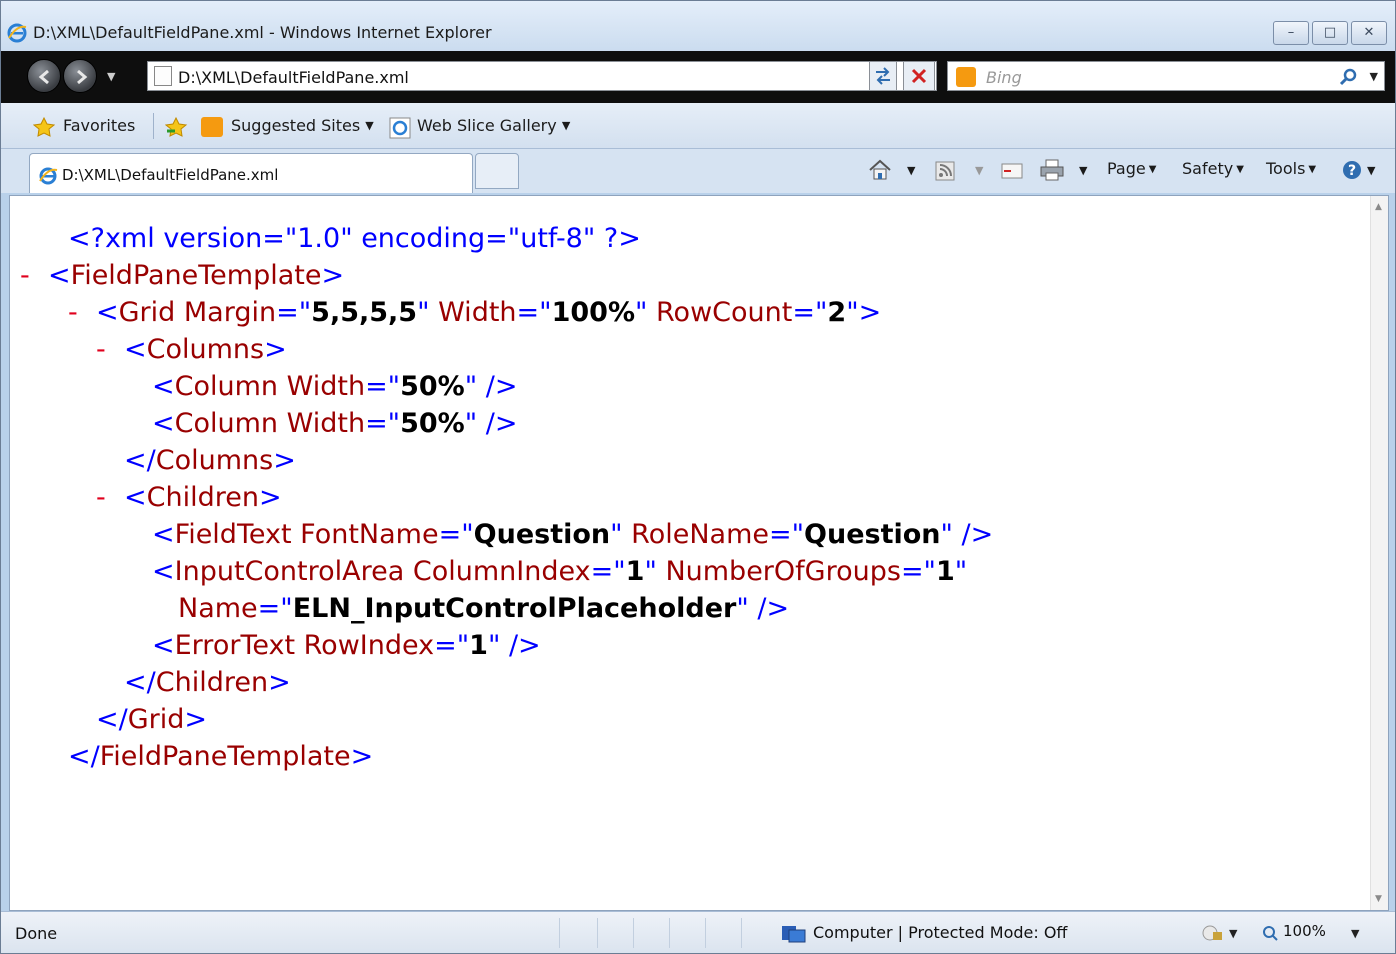 The image size is (1396, 954). What do you see at coordinates (235, 645) in the screenshot?
I see `tag-name: ErrorText` at bounding box center [235, 645].